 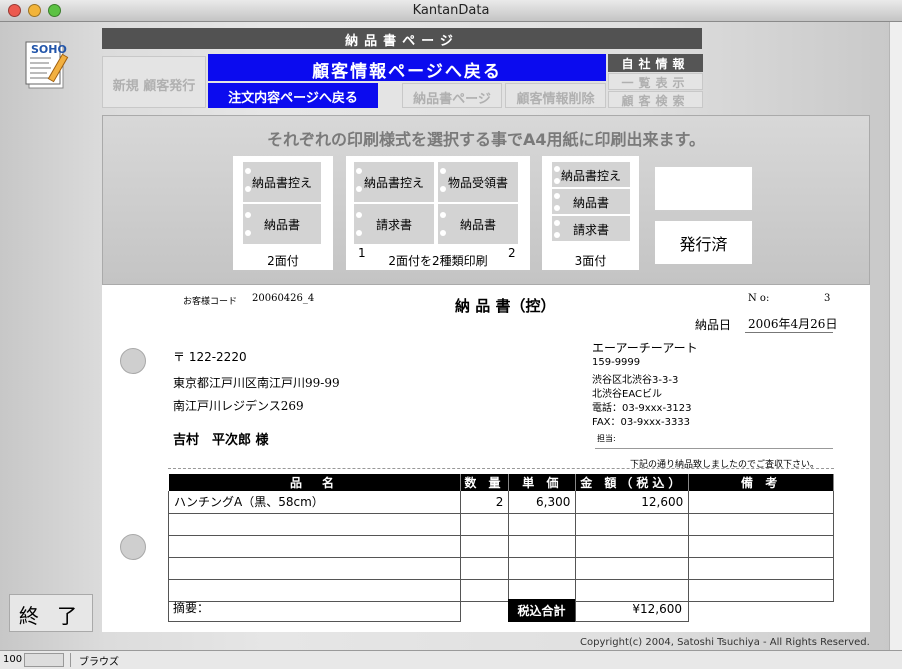 I want to click on table-header-row: 品 名 数 量 単 価 金 額（税込） 備 考, so click(x=501, y=482).